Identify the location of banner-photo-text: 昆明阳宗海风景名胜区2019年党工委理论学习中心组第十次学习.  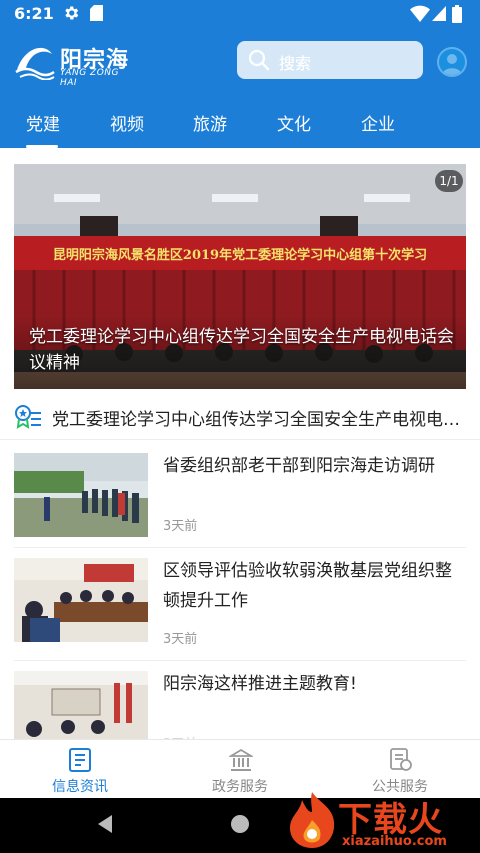
(240, 255).